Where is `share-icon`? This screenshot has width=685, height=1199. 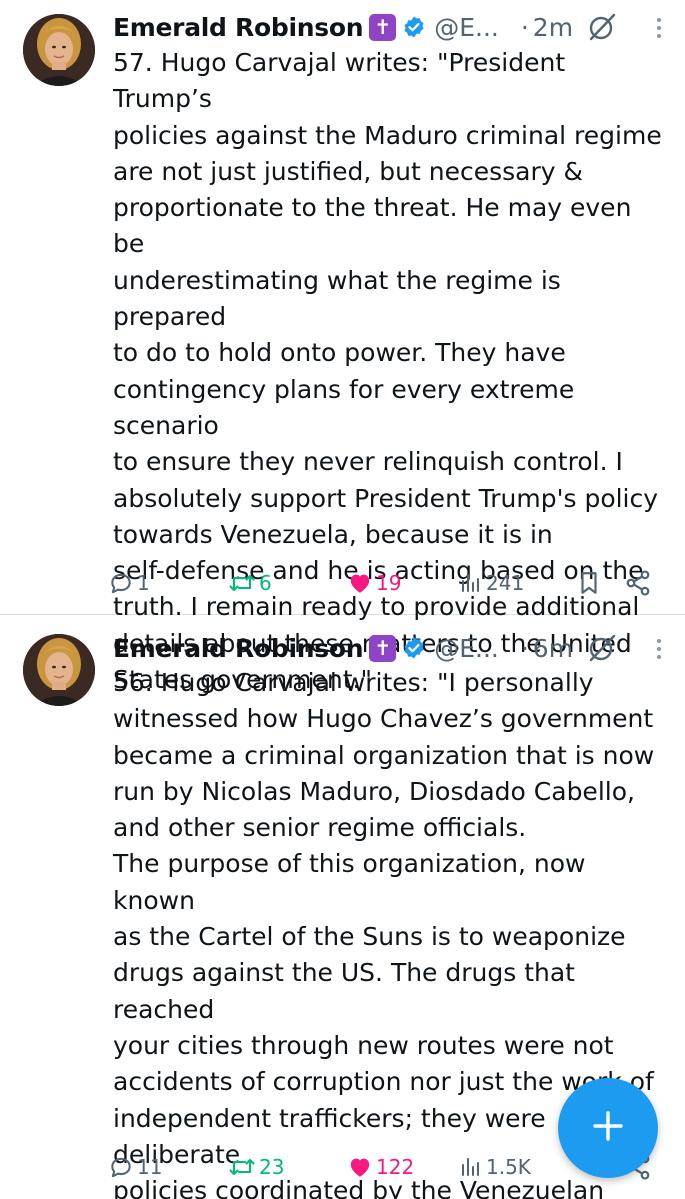
share-icon is located at coordinates (638, 583).